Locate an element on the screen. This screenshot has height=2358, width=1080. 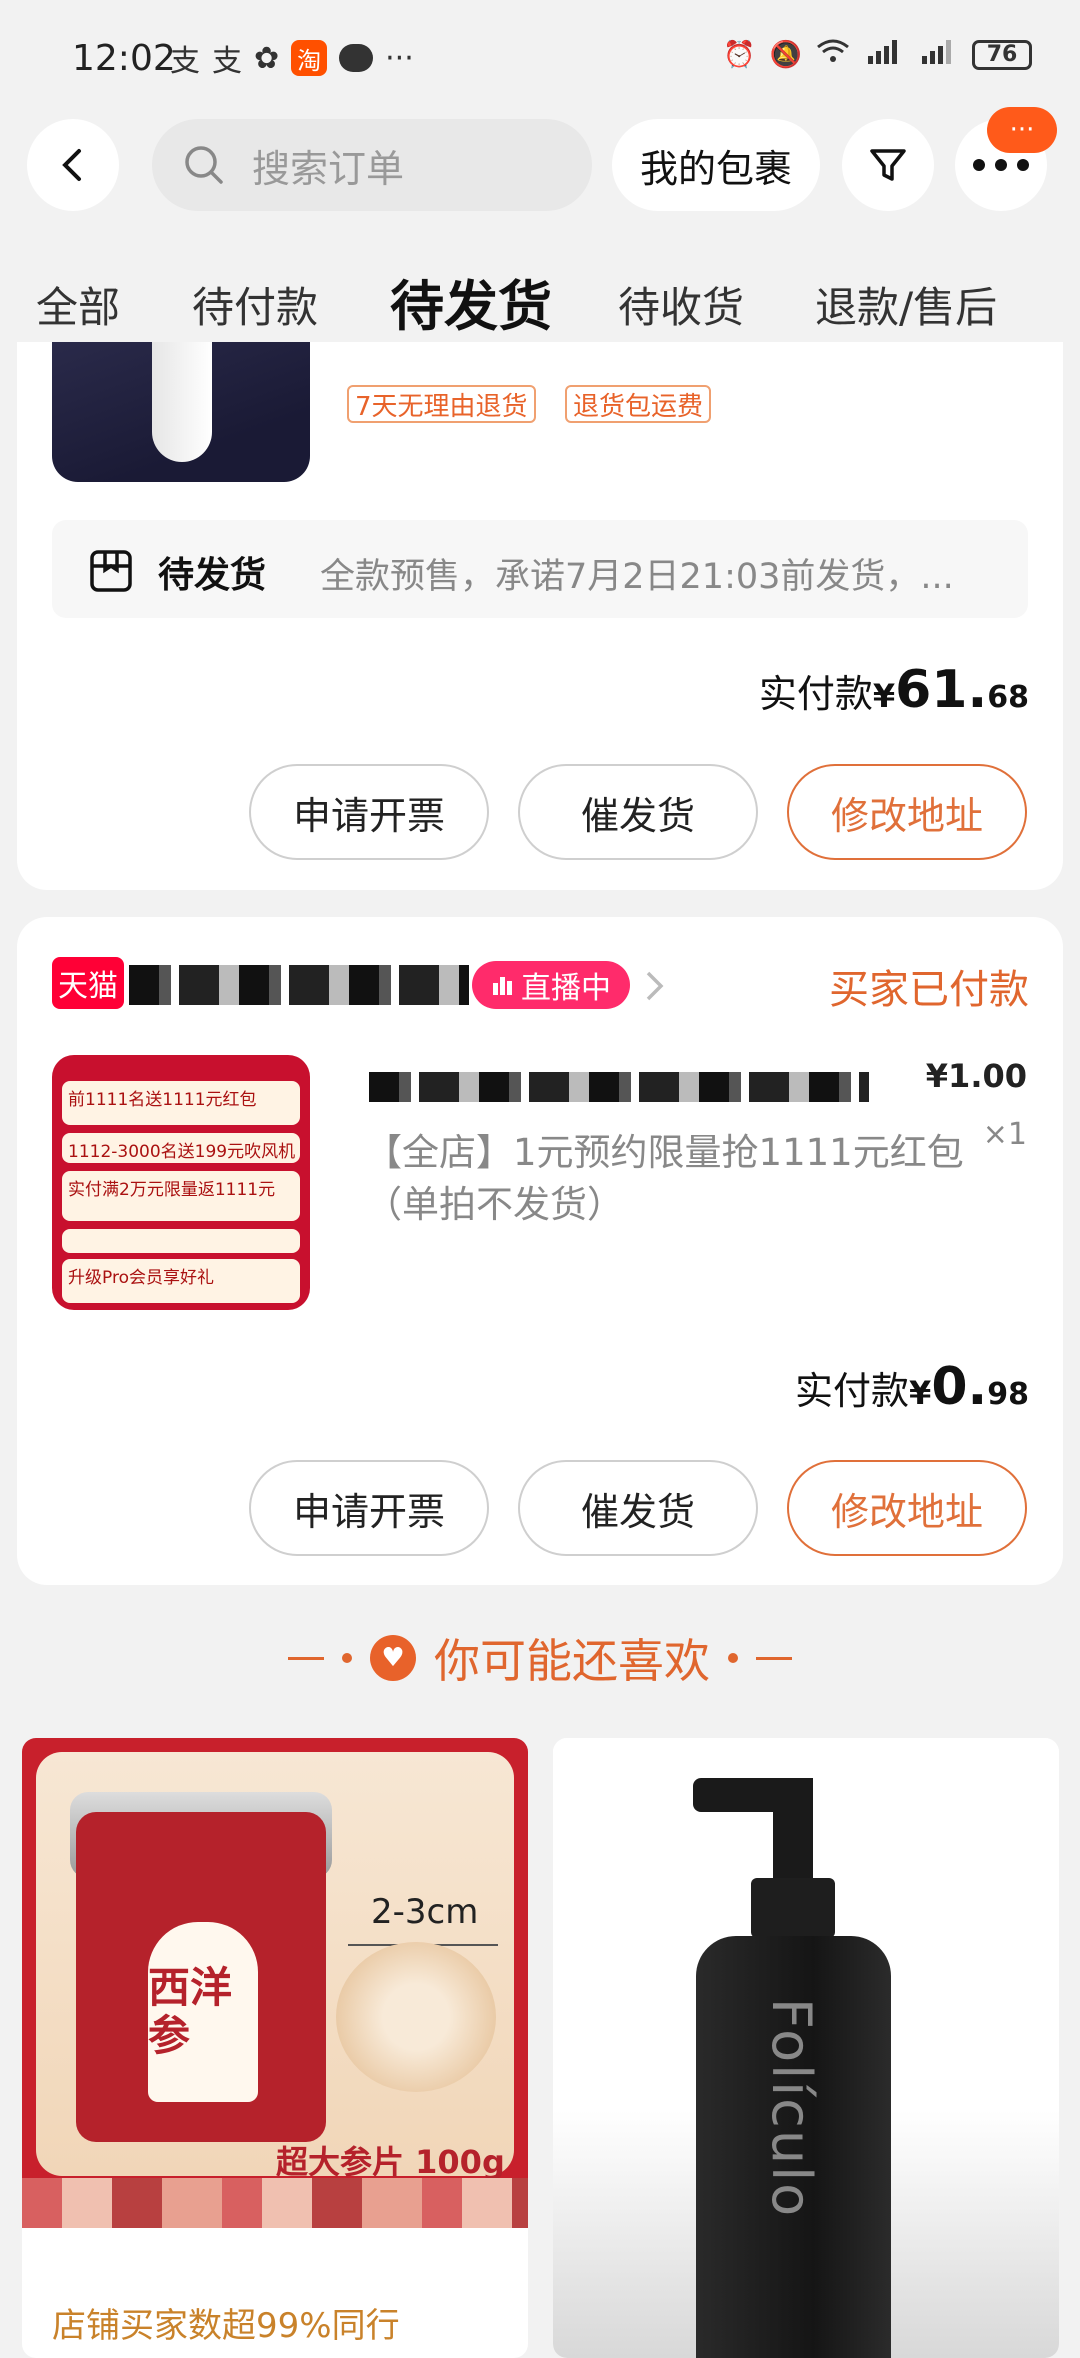
product-caption: 超大参片 100g is located at coordinates (390, 2162).